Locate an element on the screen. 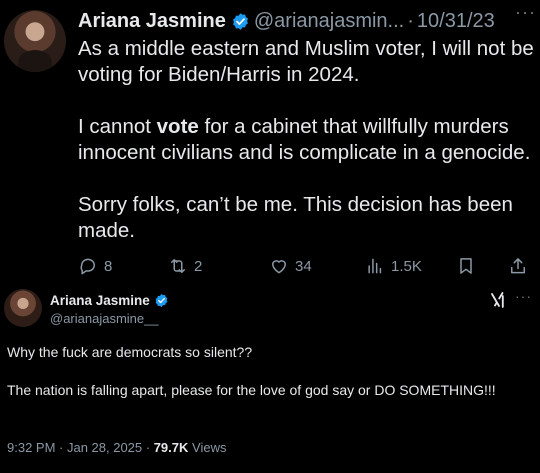  reply-count: 8 is located at coordinates (108, 266).